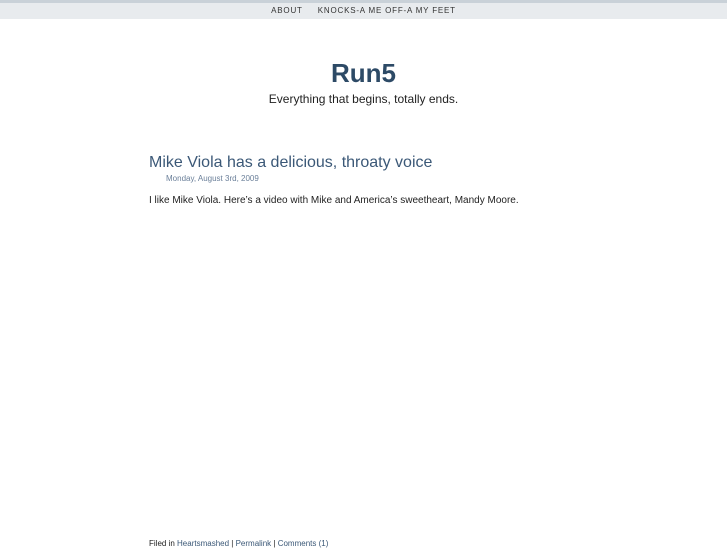 The width and height of the screenshot is (727, 548). What do you see at coordinates (387, 10) in the screenshot?
I see `nav-knocks: KNOCKS-A ME OFF-A MY FEET` at bounding box center [387, 10].